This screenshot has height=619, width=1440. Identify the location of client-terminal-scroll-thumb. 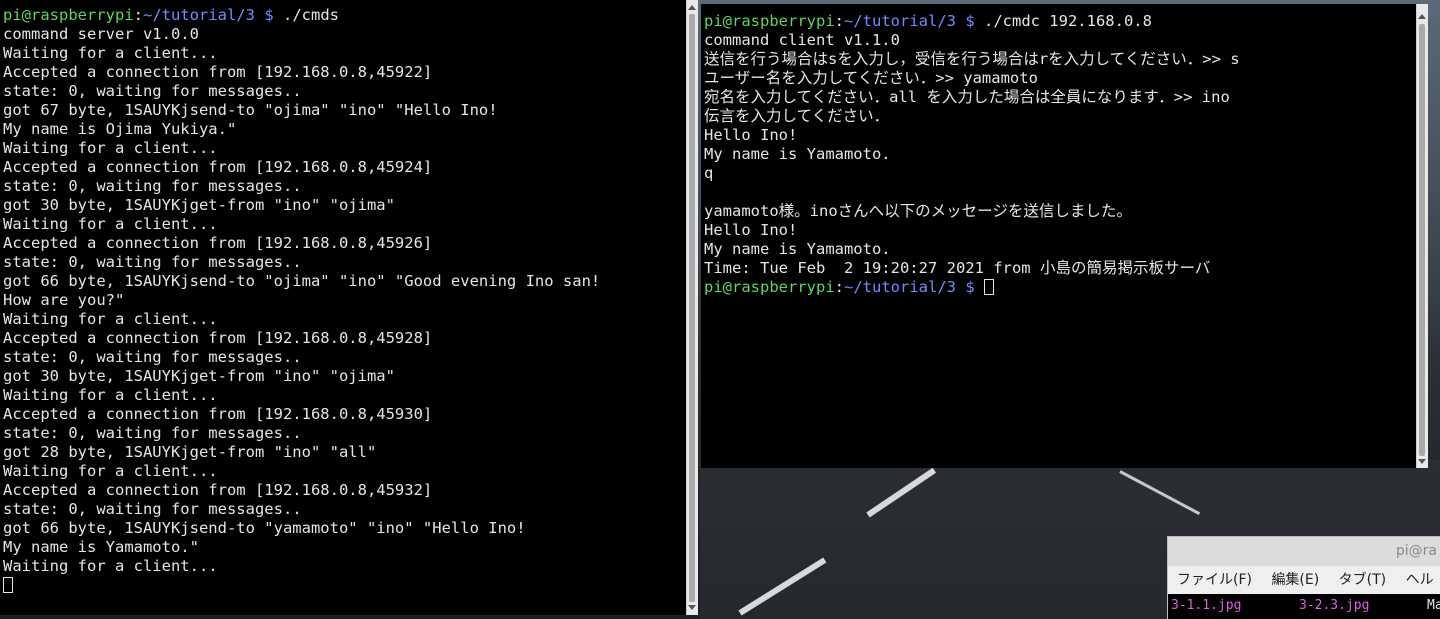
(1422, 240).